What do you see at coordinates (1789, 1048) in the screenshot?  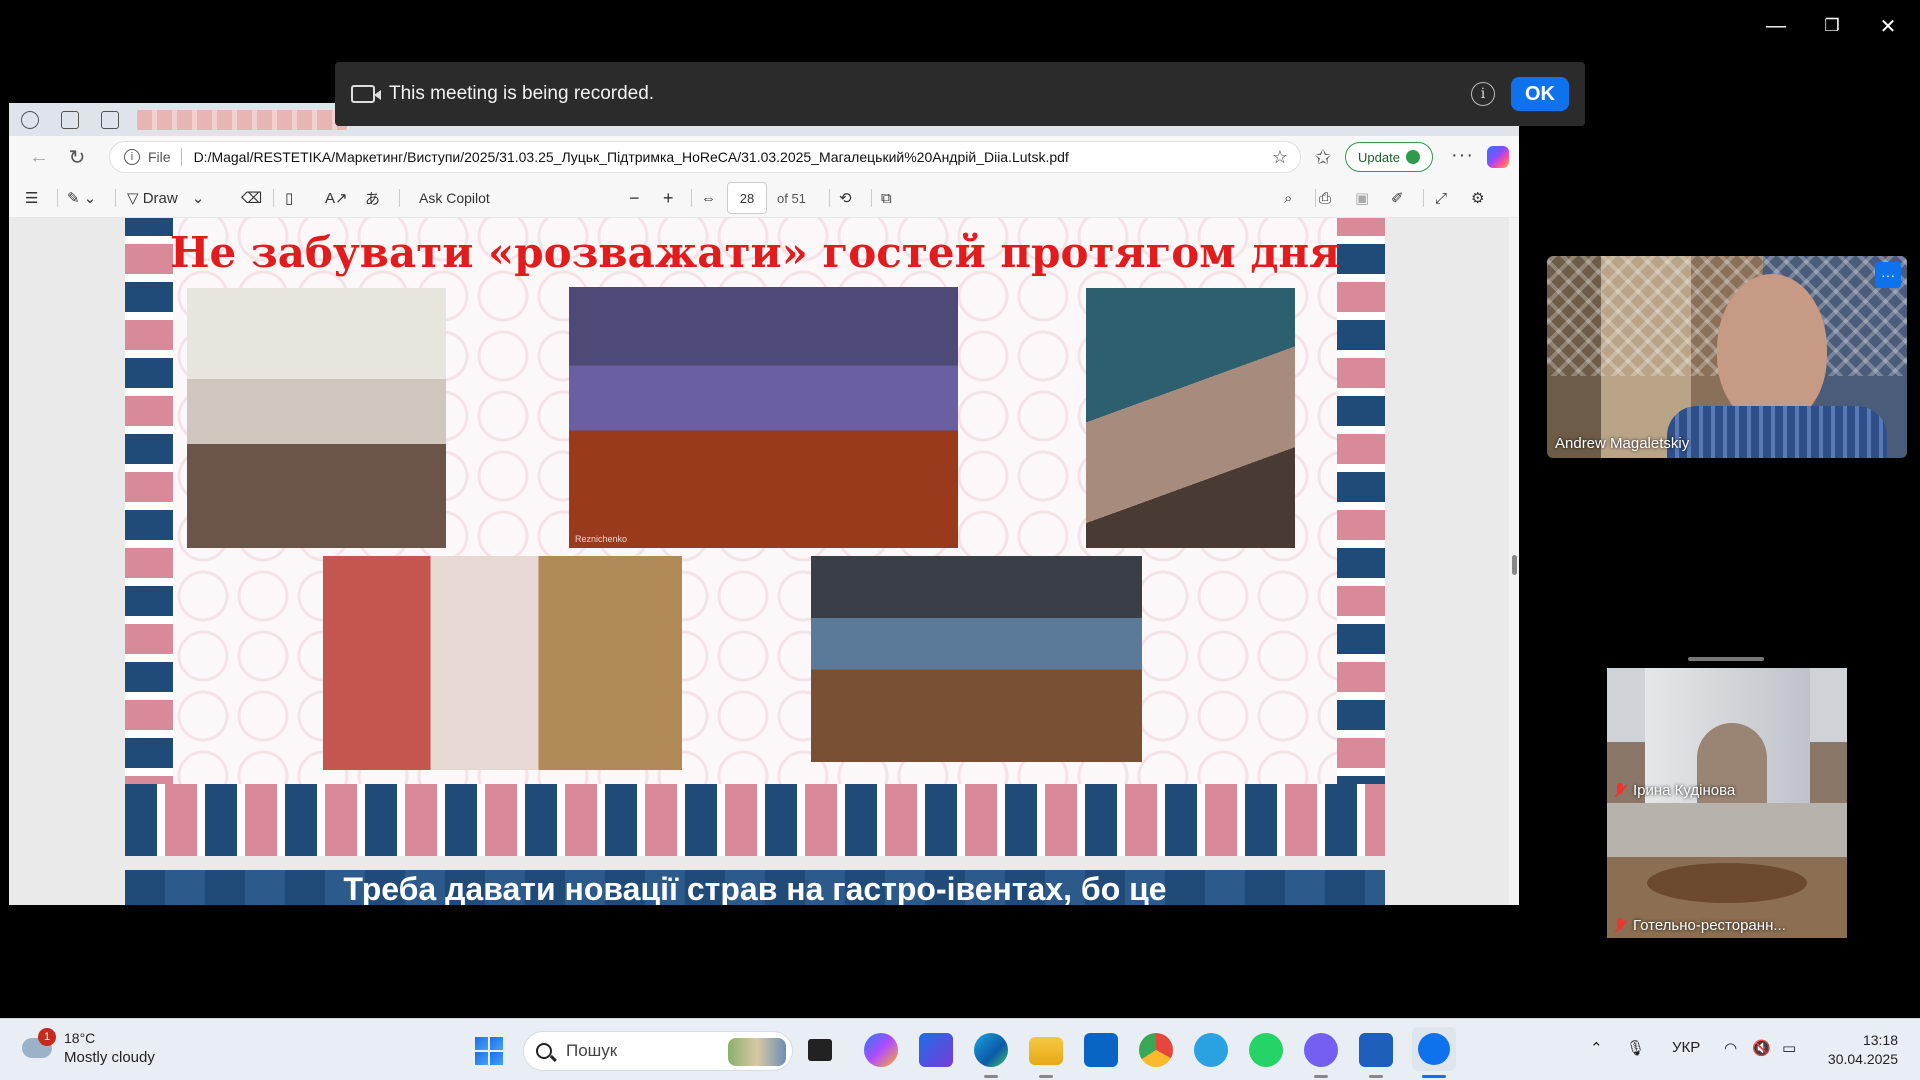 I see `battery-icon: ▭` at bounding box center [1789, 1048].